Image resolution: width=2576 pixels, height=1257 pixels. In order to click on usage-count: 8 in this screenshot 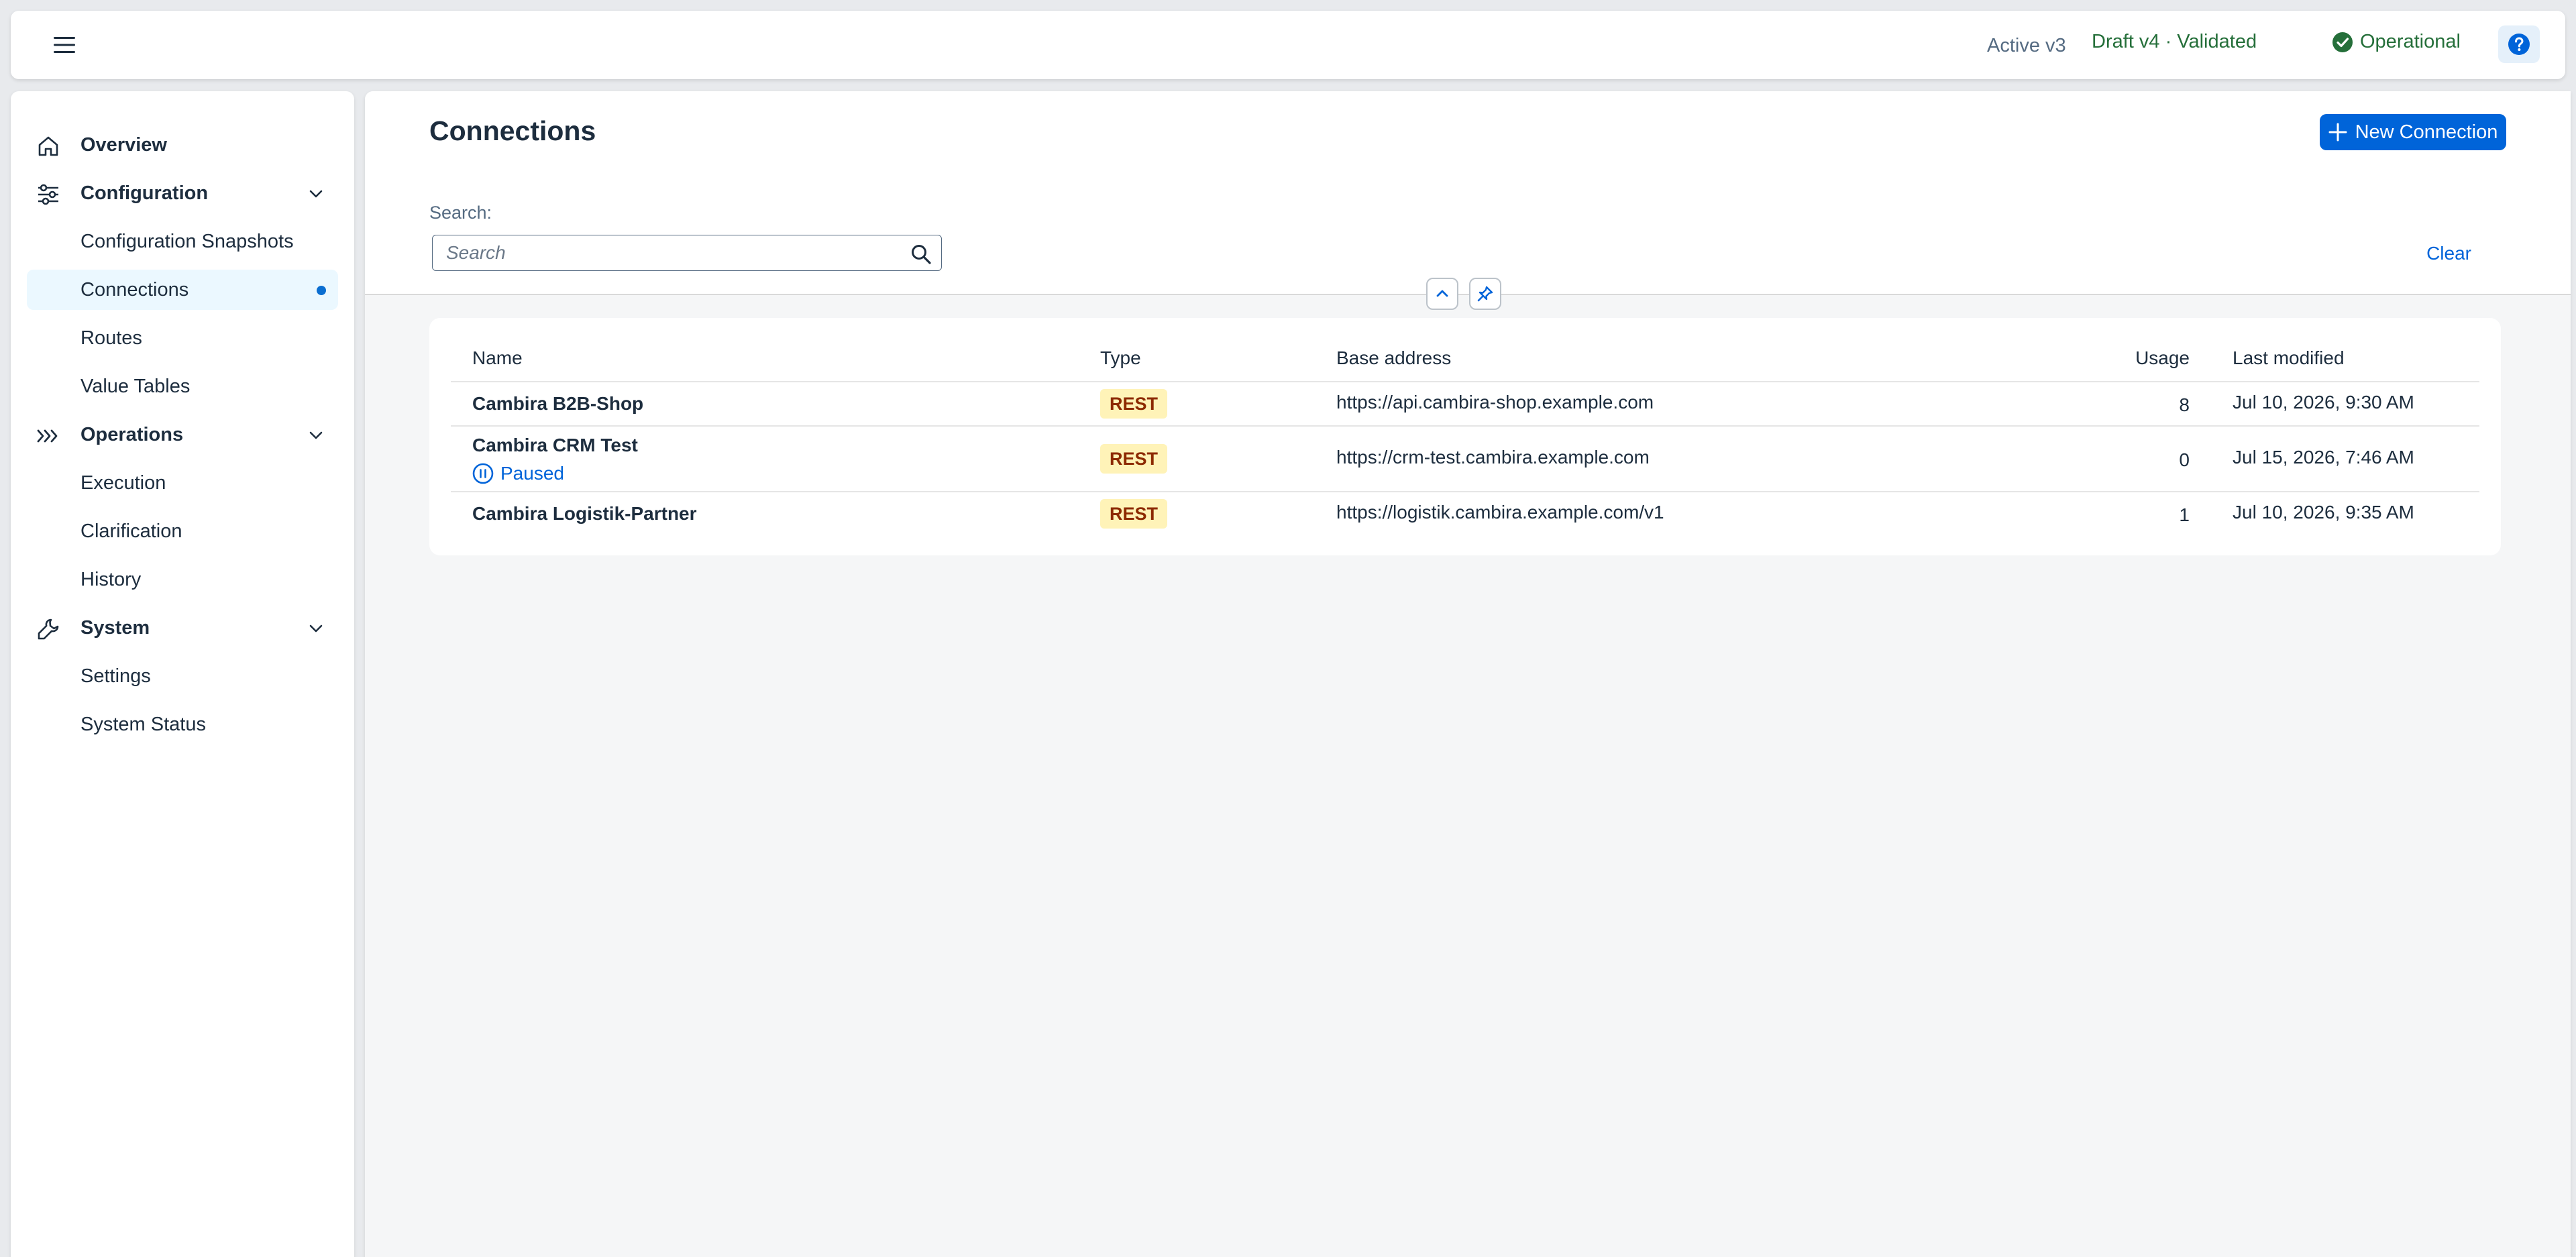, I will do `click(2184, 404)`.